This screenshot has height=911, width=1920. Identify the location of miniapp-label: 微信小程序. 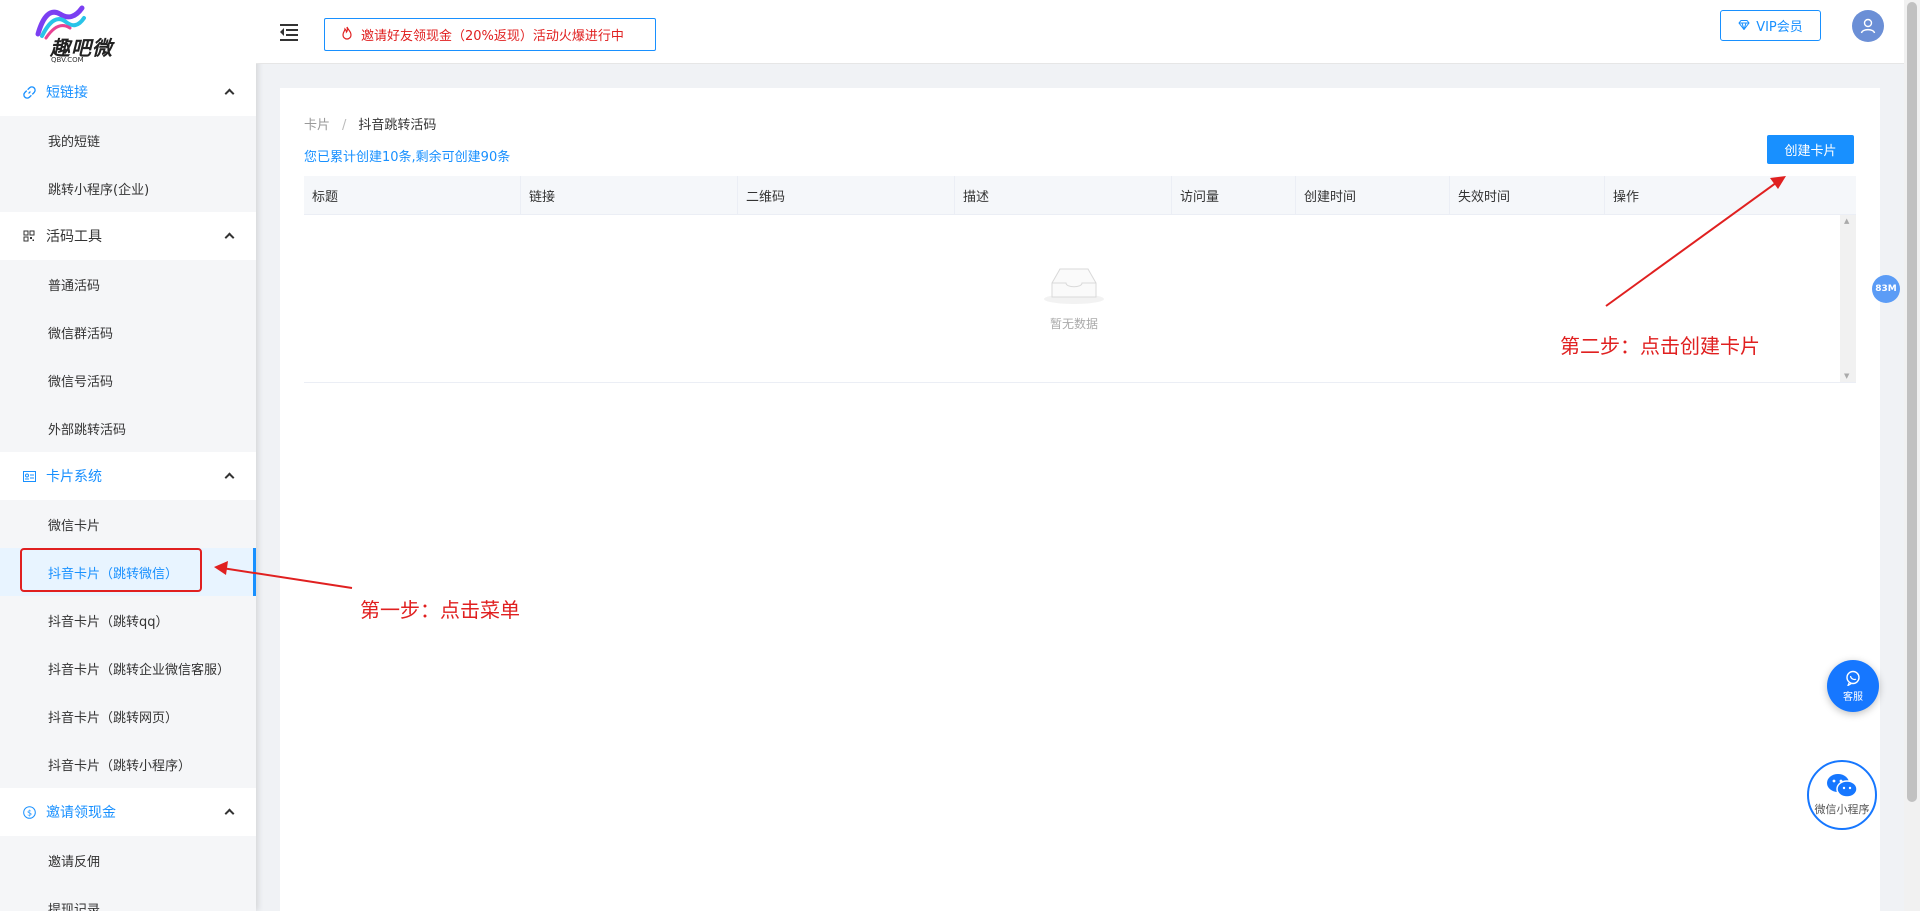
(1842, 809).